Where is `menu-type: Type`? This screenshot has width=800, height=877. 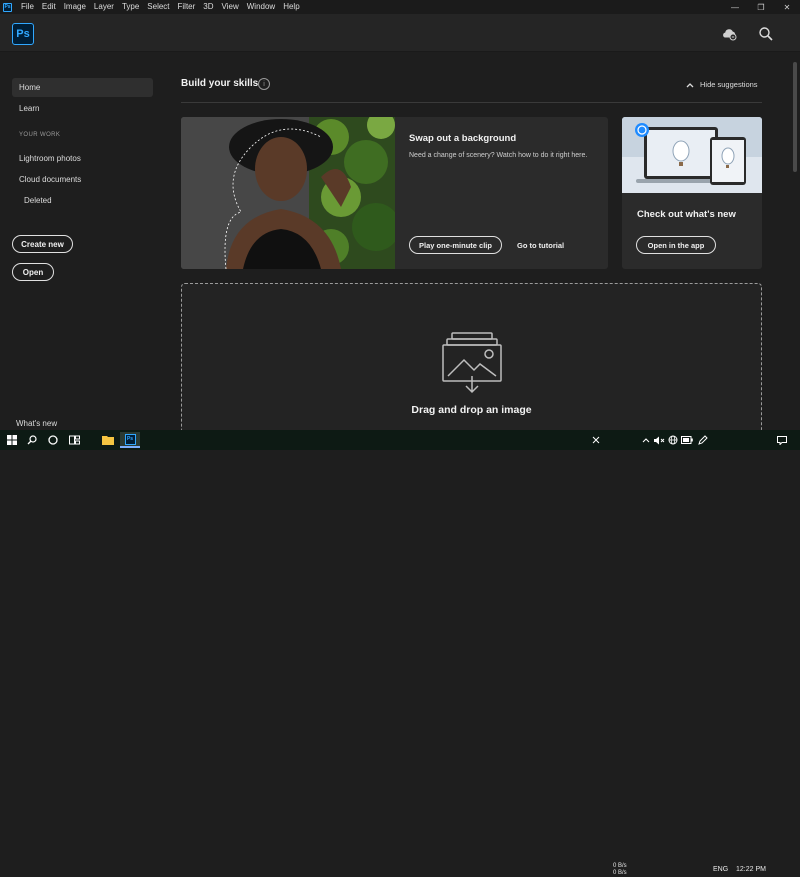
menu-type: Type is located at coordinates (130, 7).